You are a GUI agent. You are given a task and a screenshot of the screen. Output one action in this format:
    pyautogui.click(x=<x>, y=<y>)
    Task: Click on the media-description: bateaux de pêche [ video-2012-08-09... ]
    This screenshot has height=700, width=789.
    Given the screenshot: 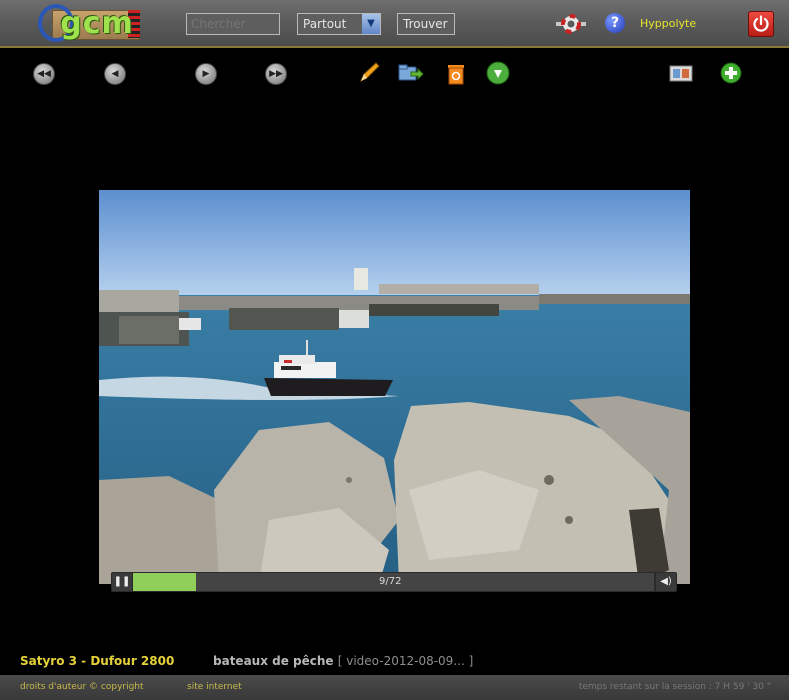 What is the action you would take?
    pyautogui.click(x=343, y=661)
    